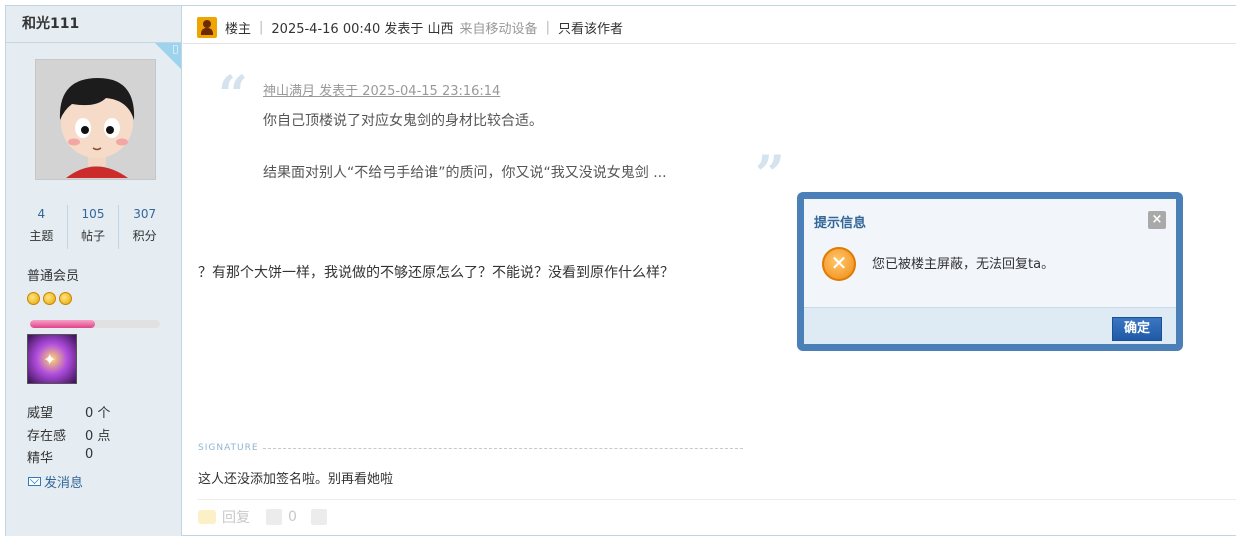  Describe the element at coordinates (274, 517) in the screenshot. I see `thumbs-up-icon` at that location.